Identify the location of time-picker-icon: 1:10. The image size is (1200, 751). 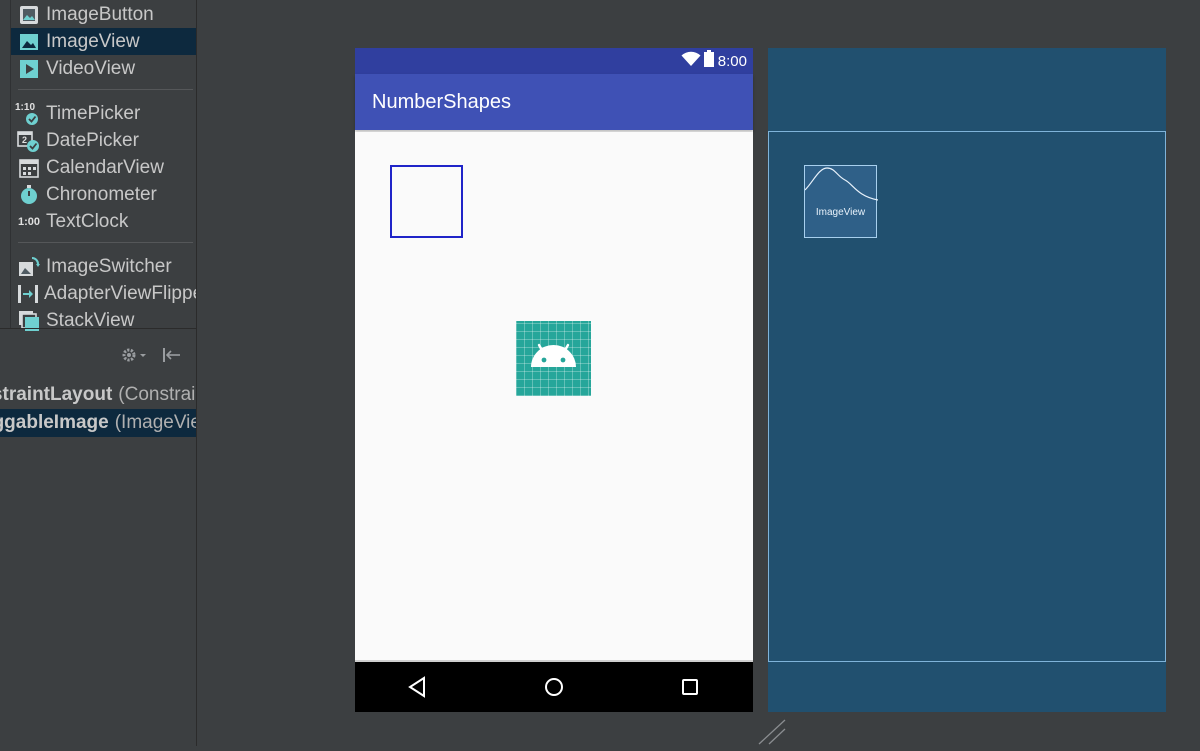
(28, 114).